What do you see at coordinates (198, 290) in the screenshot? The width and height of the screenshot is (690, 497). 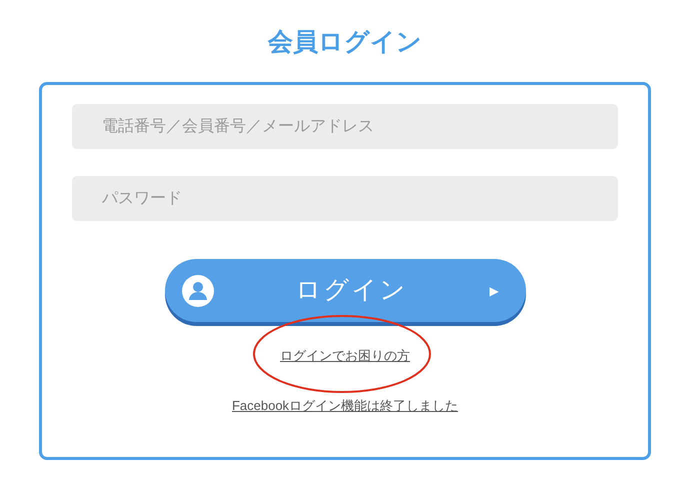 I see `user-icon` at bounding box center [198, 290].